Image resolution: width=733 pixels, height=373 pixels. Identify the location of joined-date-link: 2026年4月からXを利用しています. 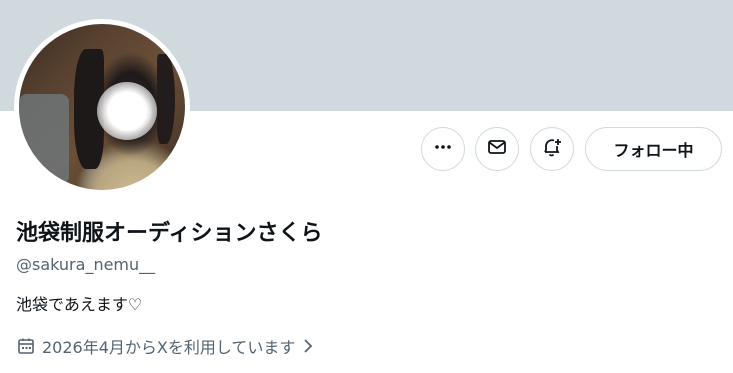
(165, 346).